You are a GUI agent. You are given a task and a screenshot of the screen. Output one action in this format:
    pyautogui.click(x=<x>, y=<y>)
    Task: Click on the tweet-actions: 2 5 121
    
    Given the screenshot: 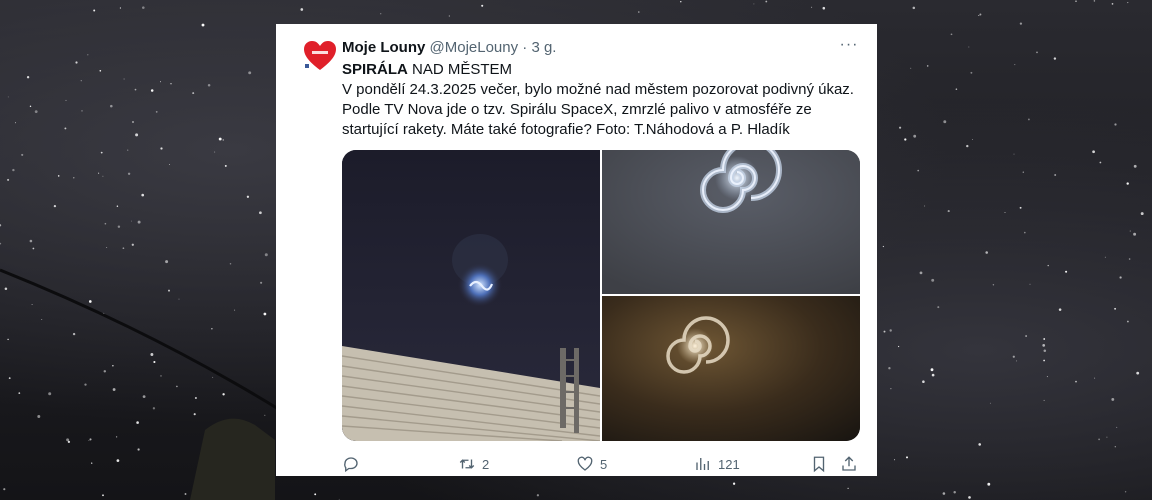 What is the action you would take?
    pyautogui.click(x=602, y=464)
    